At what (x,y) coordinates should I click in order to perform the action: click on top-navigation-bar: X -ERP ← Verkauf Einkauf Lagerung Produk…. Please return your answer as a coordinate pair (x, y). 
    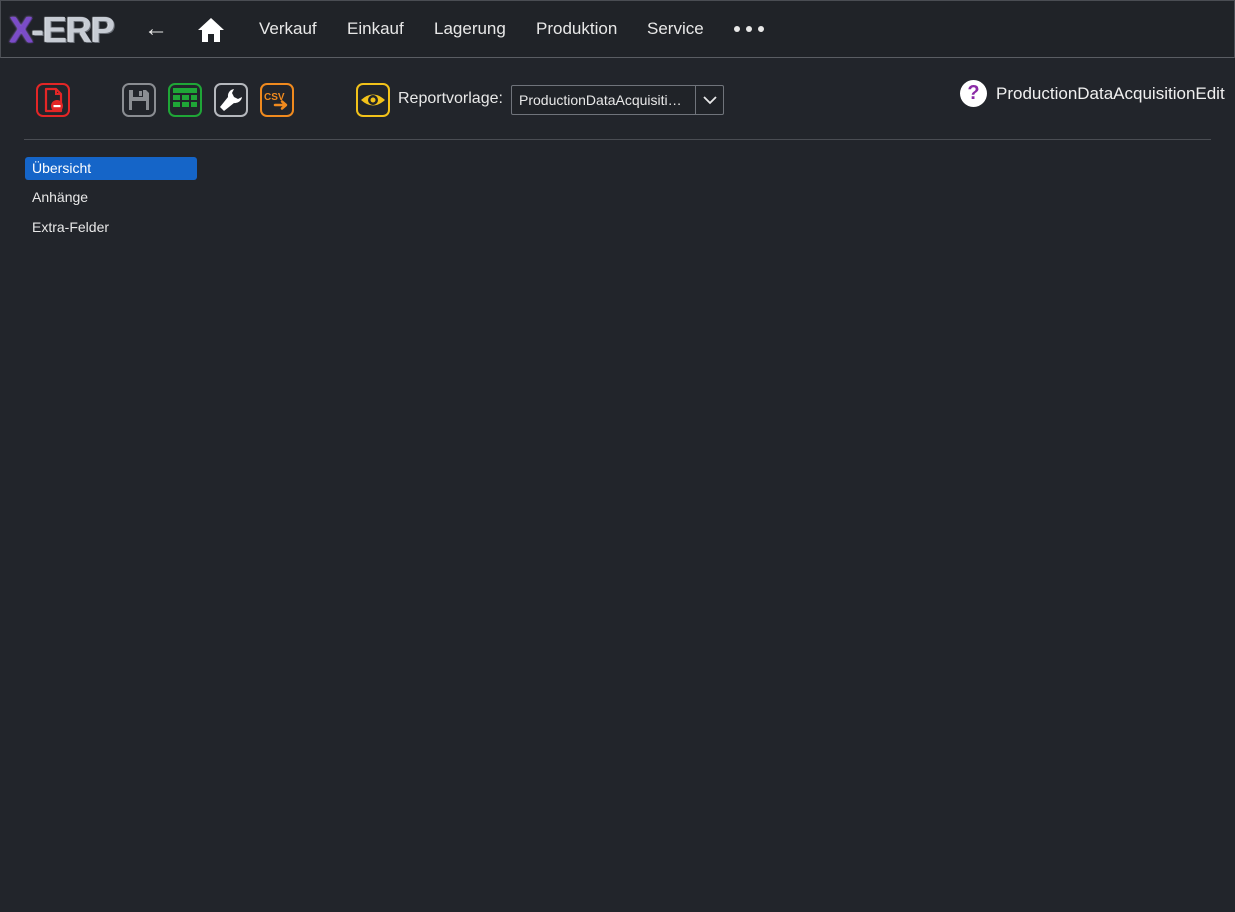
    Looking at the image, I should click on (617, 29).